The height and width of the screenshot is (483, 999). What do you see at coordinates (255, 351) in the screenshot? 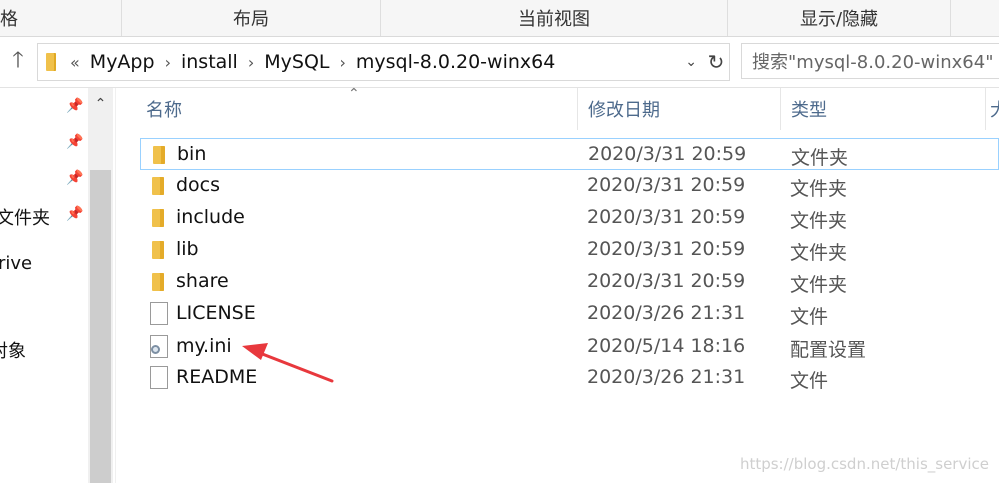
I see `annotation-arrow-head` at bounding box center [255, 351].